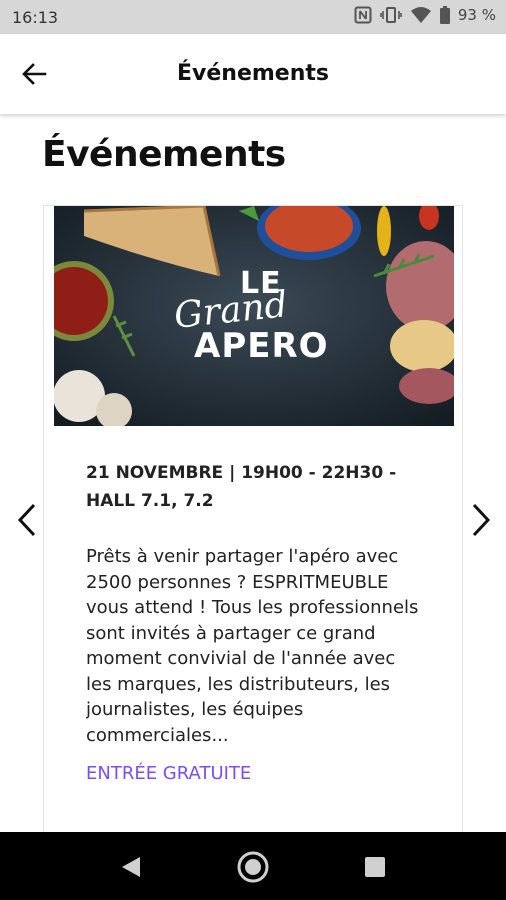  I want to click on home-circle-icon, so click(253, 867).